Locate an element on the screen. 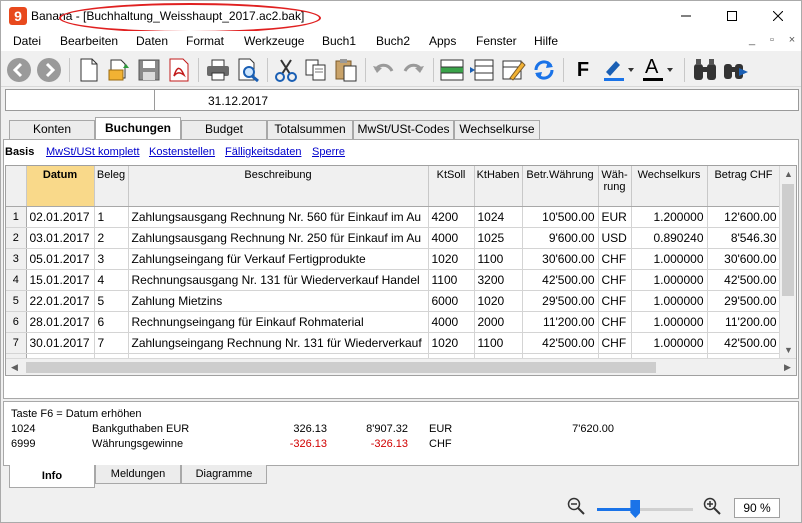  edit-record-button is located at coordinates (514, 70).